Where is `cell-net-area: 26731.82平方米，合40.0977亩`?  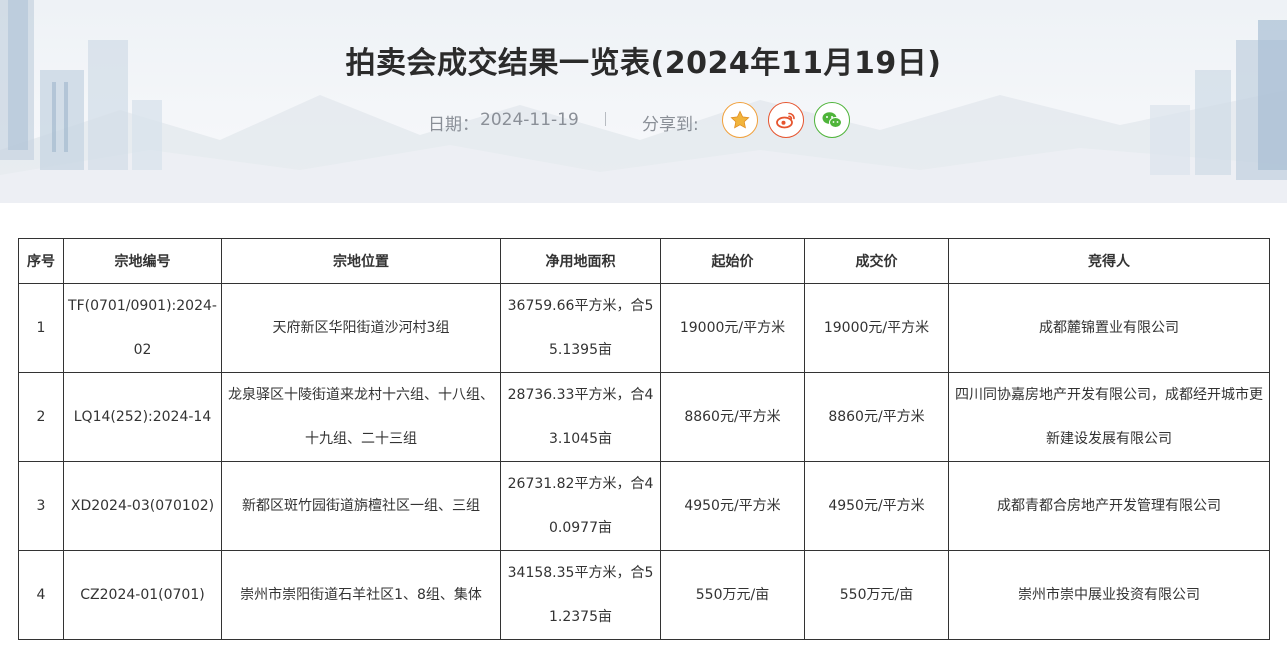 cell-net-area: 26731.82平方米，合40.0977亩 is located at coordinates (580, 506).